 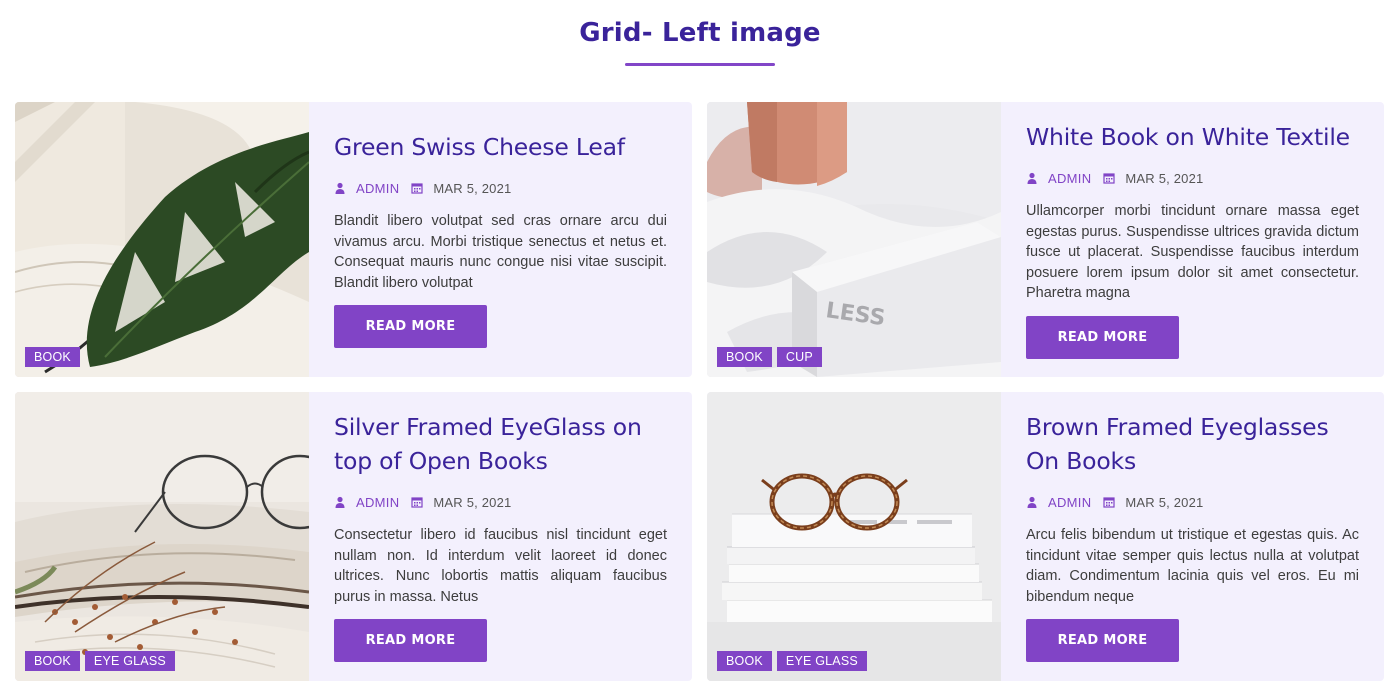 I want to click on silver-eyeglasses-image, so click(x=162, y=536).